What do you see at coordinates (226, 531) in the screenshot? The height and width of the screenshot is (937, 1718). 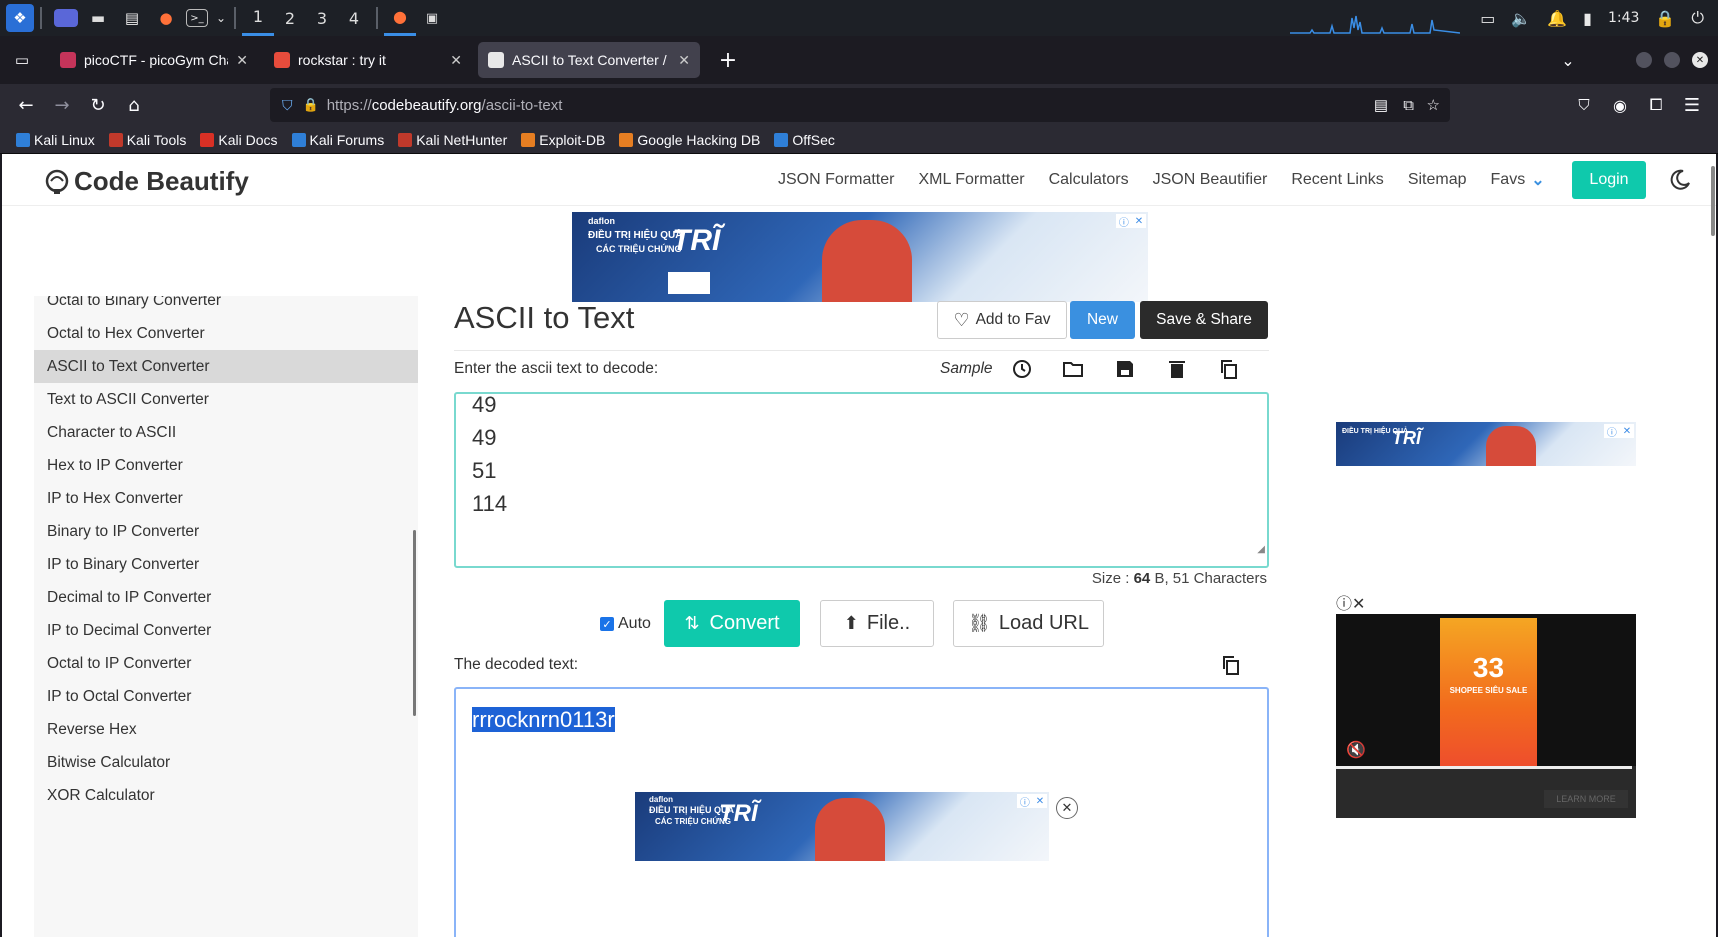 I see `sidebar-item-binary-to-ip: Binary to IP Converter` at bounding box center [226, 531].